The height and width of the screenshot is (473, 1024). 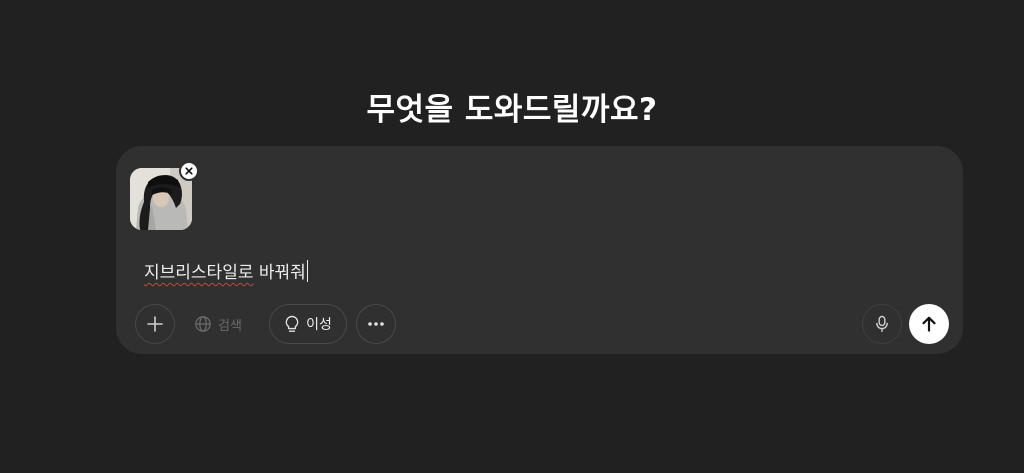 What do you see at coordinates (203, 324) in the screenshot?
I see `globe-icon` at bounding box center [203, 324].